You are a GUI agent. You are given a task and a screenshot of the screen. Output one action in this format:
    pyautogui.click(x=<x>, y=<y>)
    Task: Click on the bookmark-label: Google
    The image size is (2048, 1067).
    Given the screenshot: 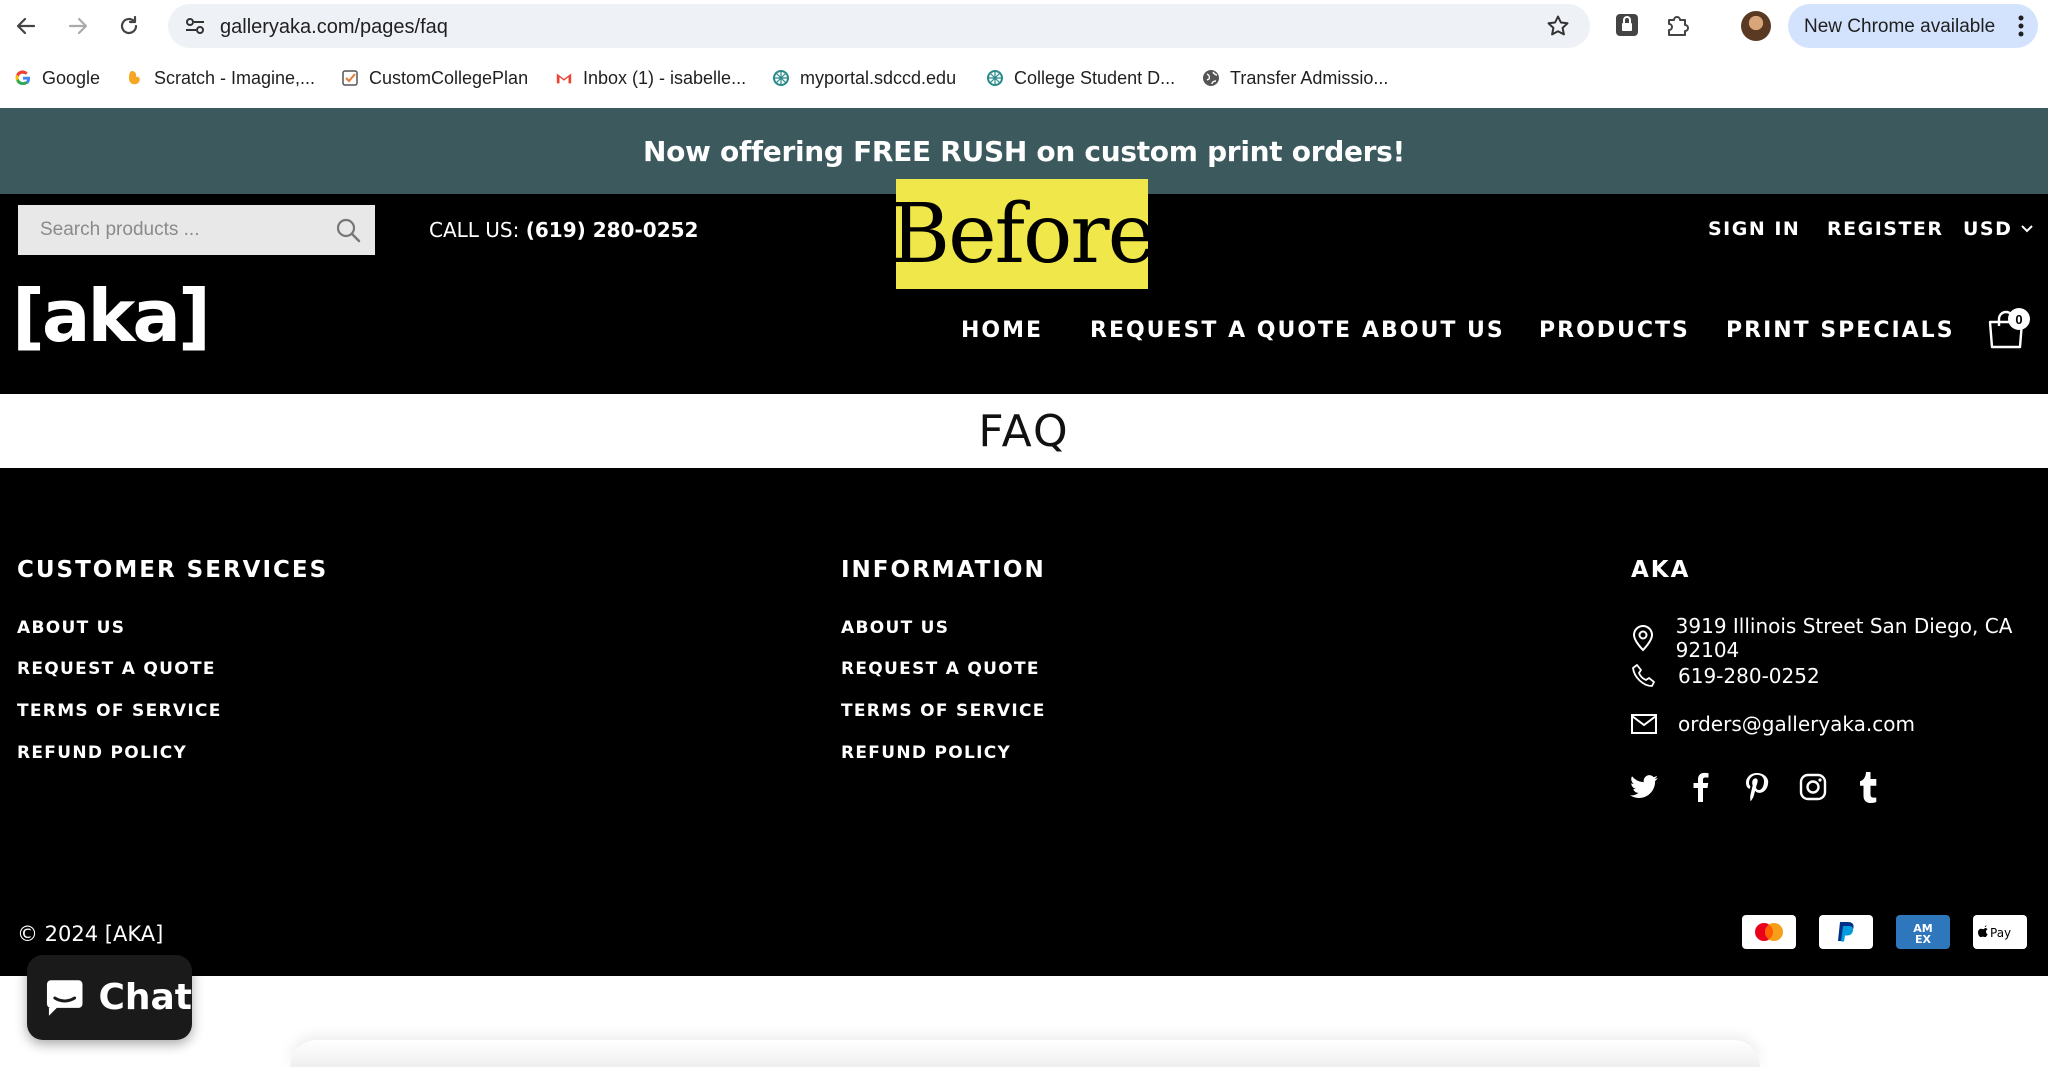 What is the action you would take?
    pyautogui.click(x=71, y=77)
    